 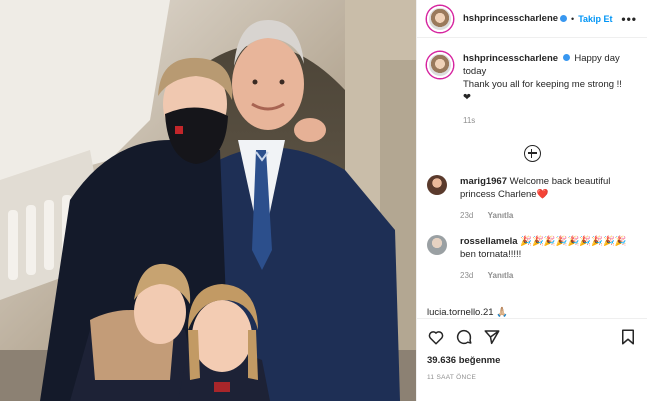 I want to click on comment-username: rossellamela, so click(x=489, y=241).